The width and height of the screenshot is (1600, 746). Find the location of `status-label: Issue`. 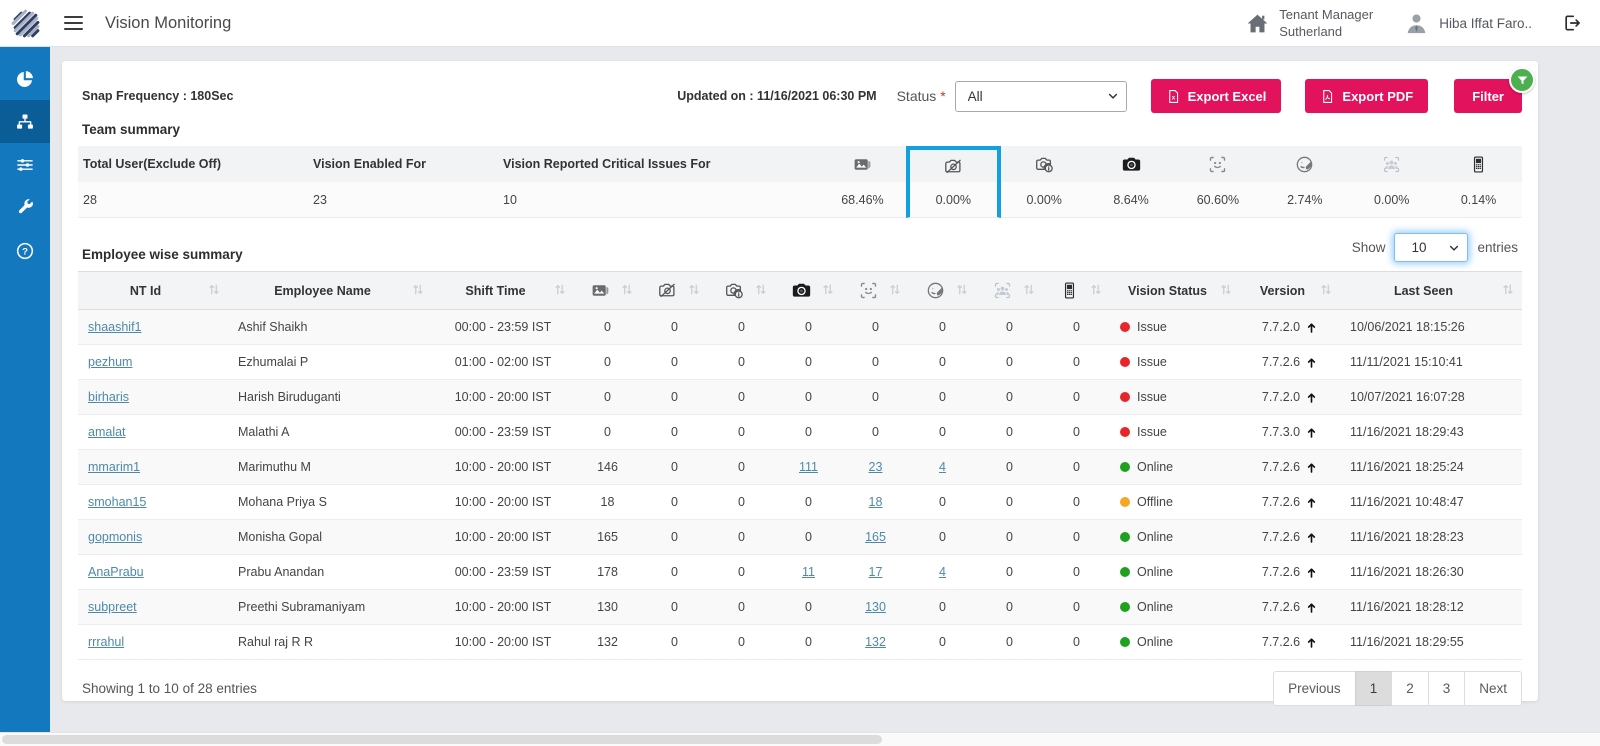

status-label: Issue is located at coordinates (1152, 397).